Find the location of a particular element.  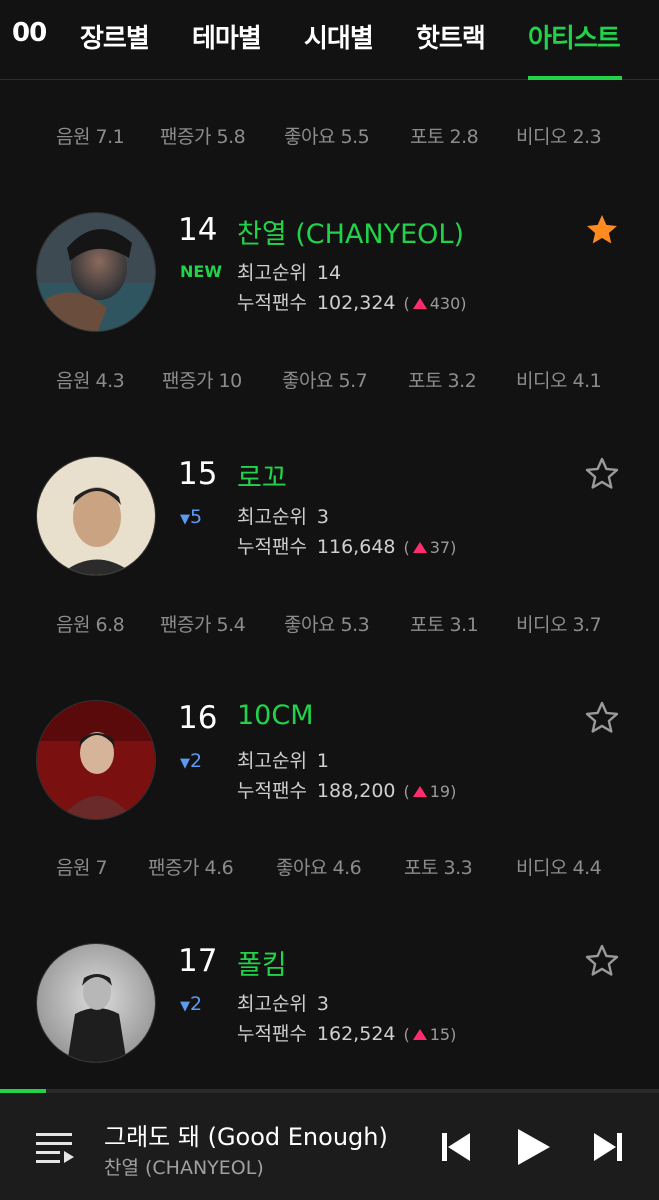

fan-delta: (15) is located at coordinates (430, 1034).